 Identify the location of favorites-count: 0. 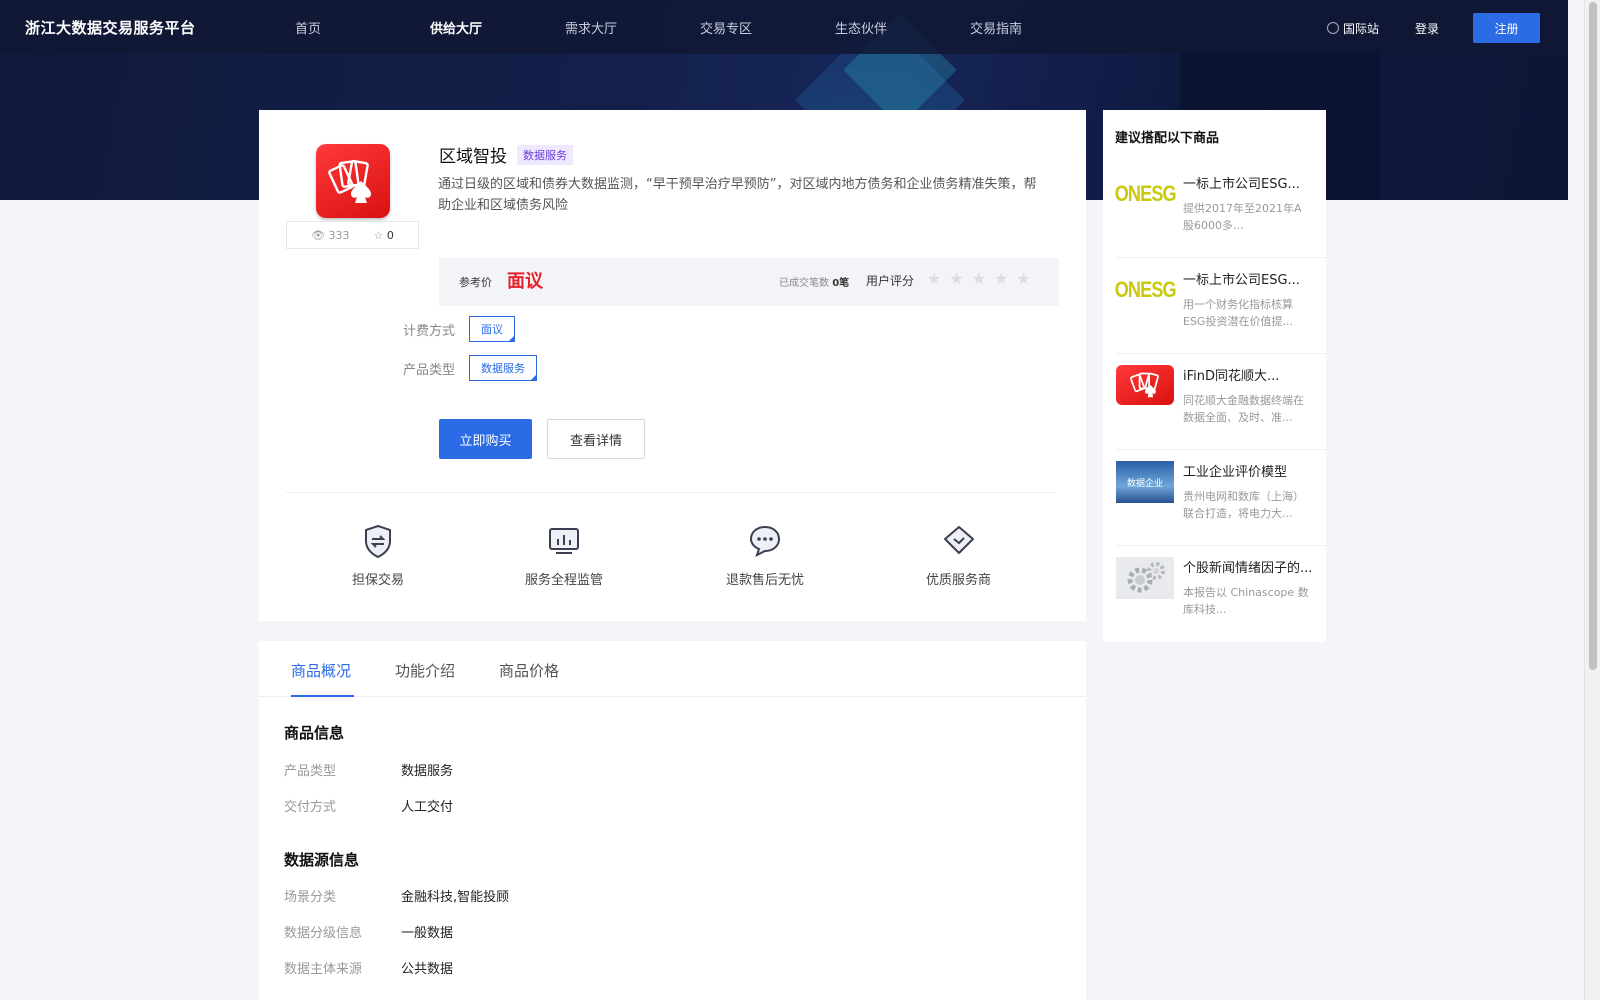
(390, 235).